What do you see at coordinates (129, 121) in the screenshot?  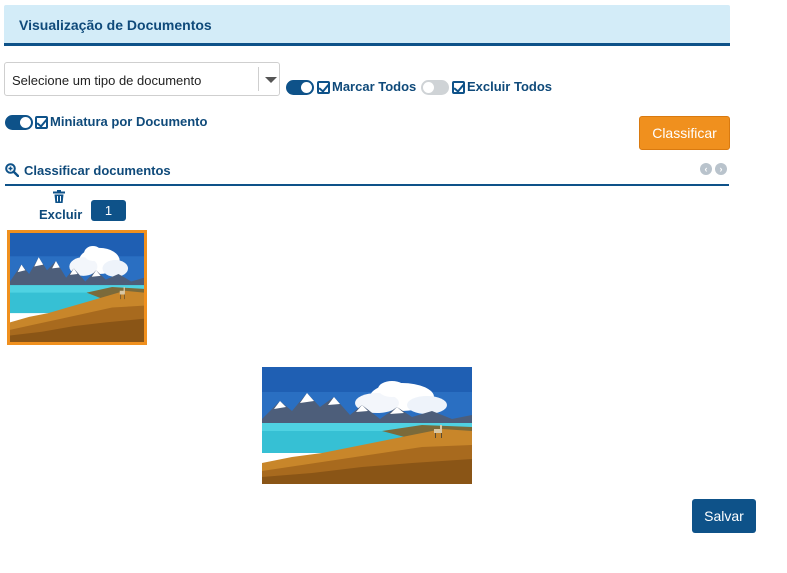 I see `thumbnail-label: Miniatura por Documento` at bounding box center [129, 121].